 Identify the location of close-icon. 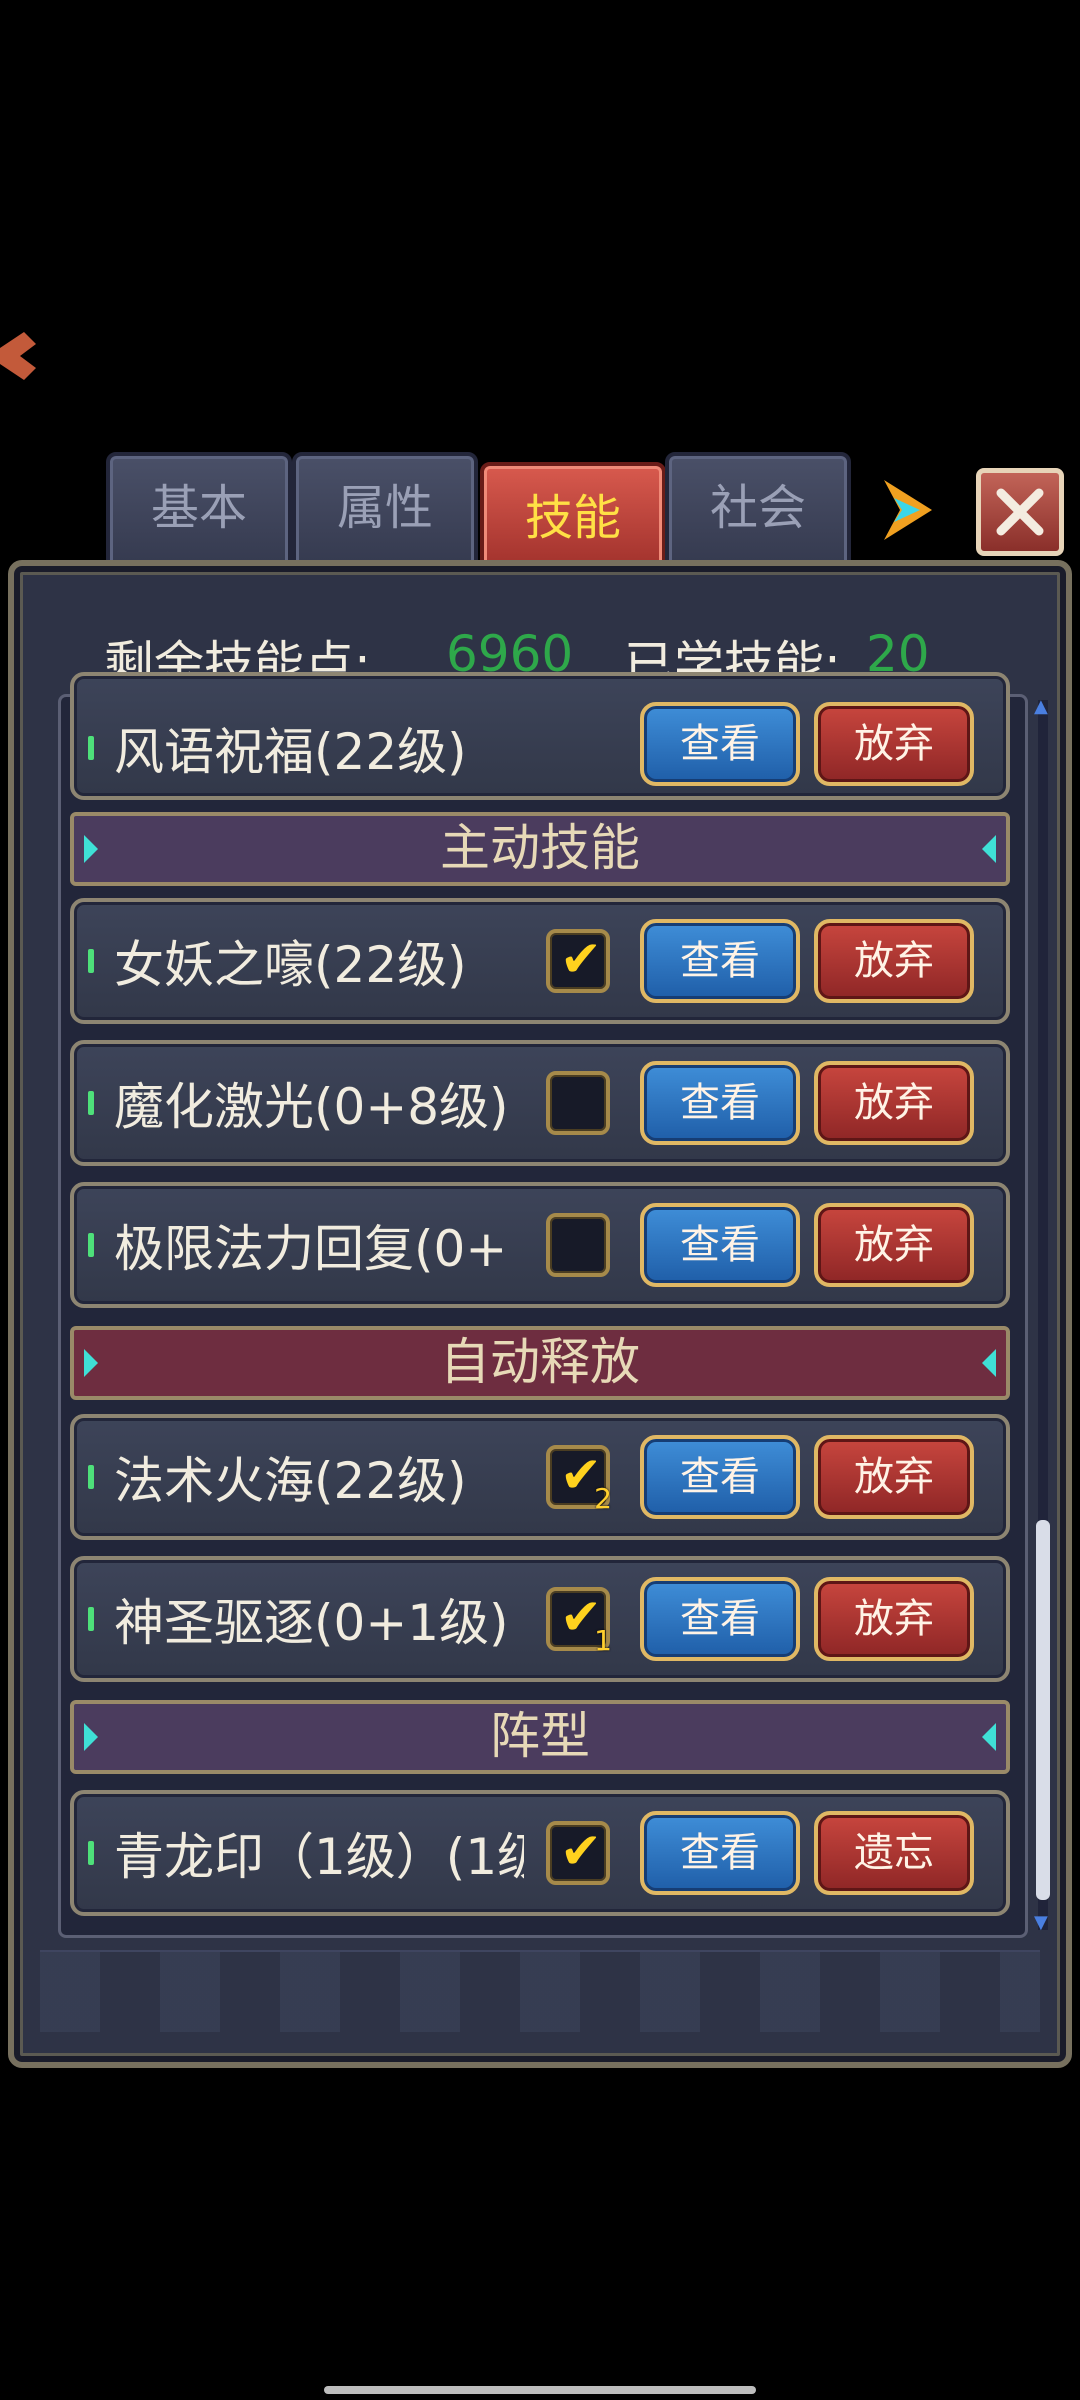
(1020, 512).